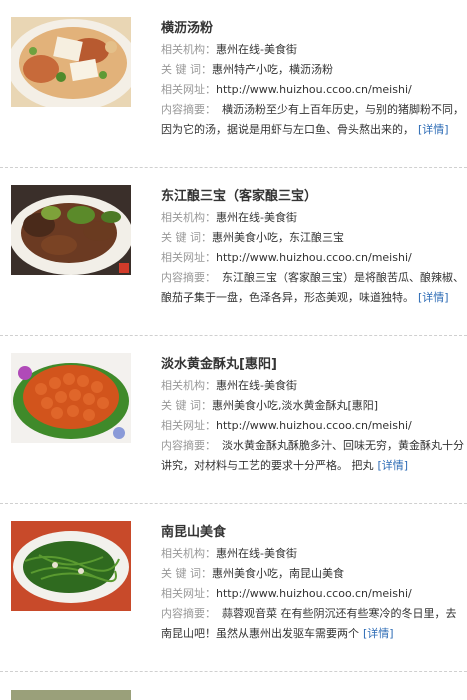 This screenshot has height=700, width=467. I want to click on keywords-value: 惠州特产小吃，横沥汤粉, so click(272, 69).